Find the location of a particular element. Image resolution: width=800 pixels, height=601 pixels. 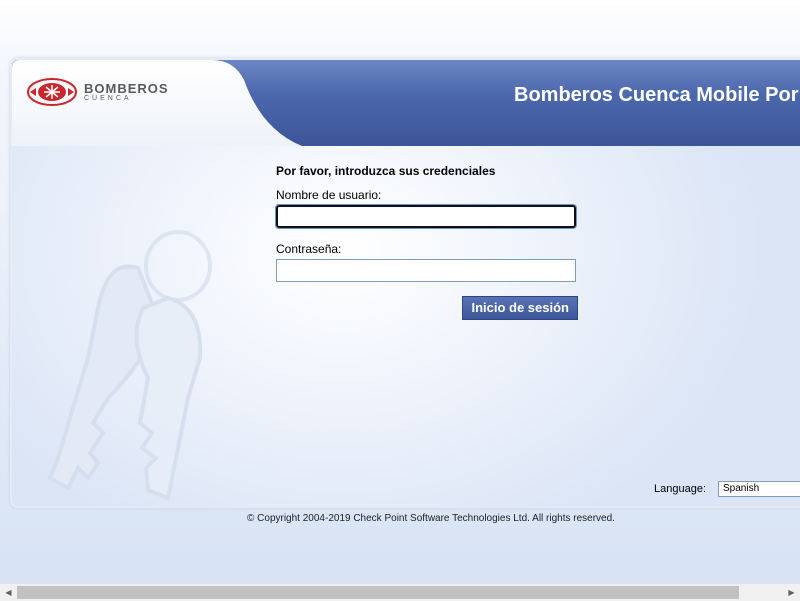

password-label: Contraseña: is located at coordinates (309, 249).